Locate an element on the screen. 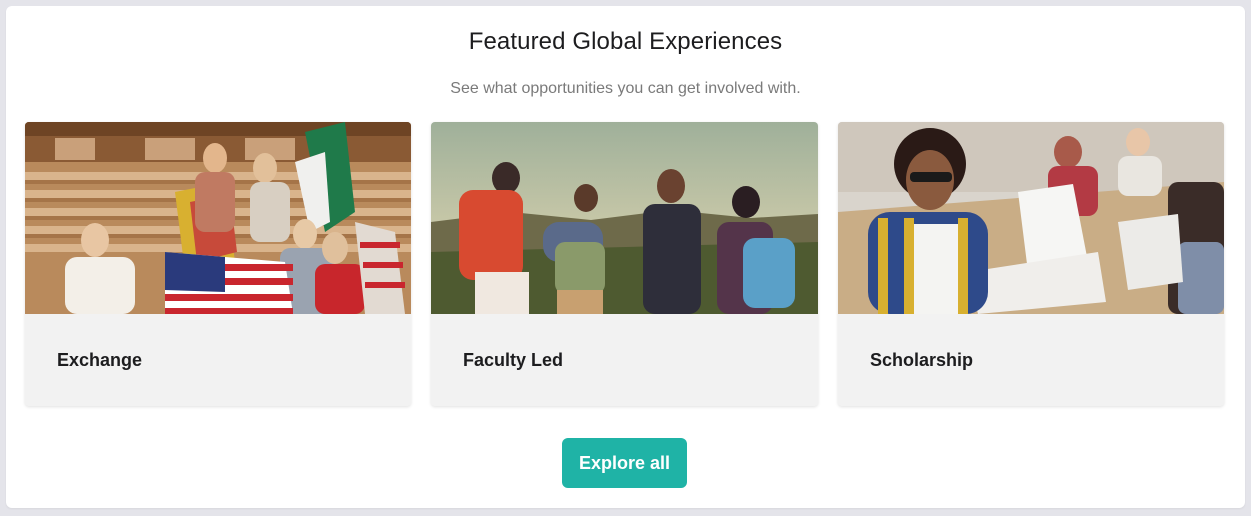 The width and height of the screenshot is (1251, 516). scholarship-photo is located at coordinates (1031, 218).